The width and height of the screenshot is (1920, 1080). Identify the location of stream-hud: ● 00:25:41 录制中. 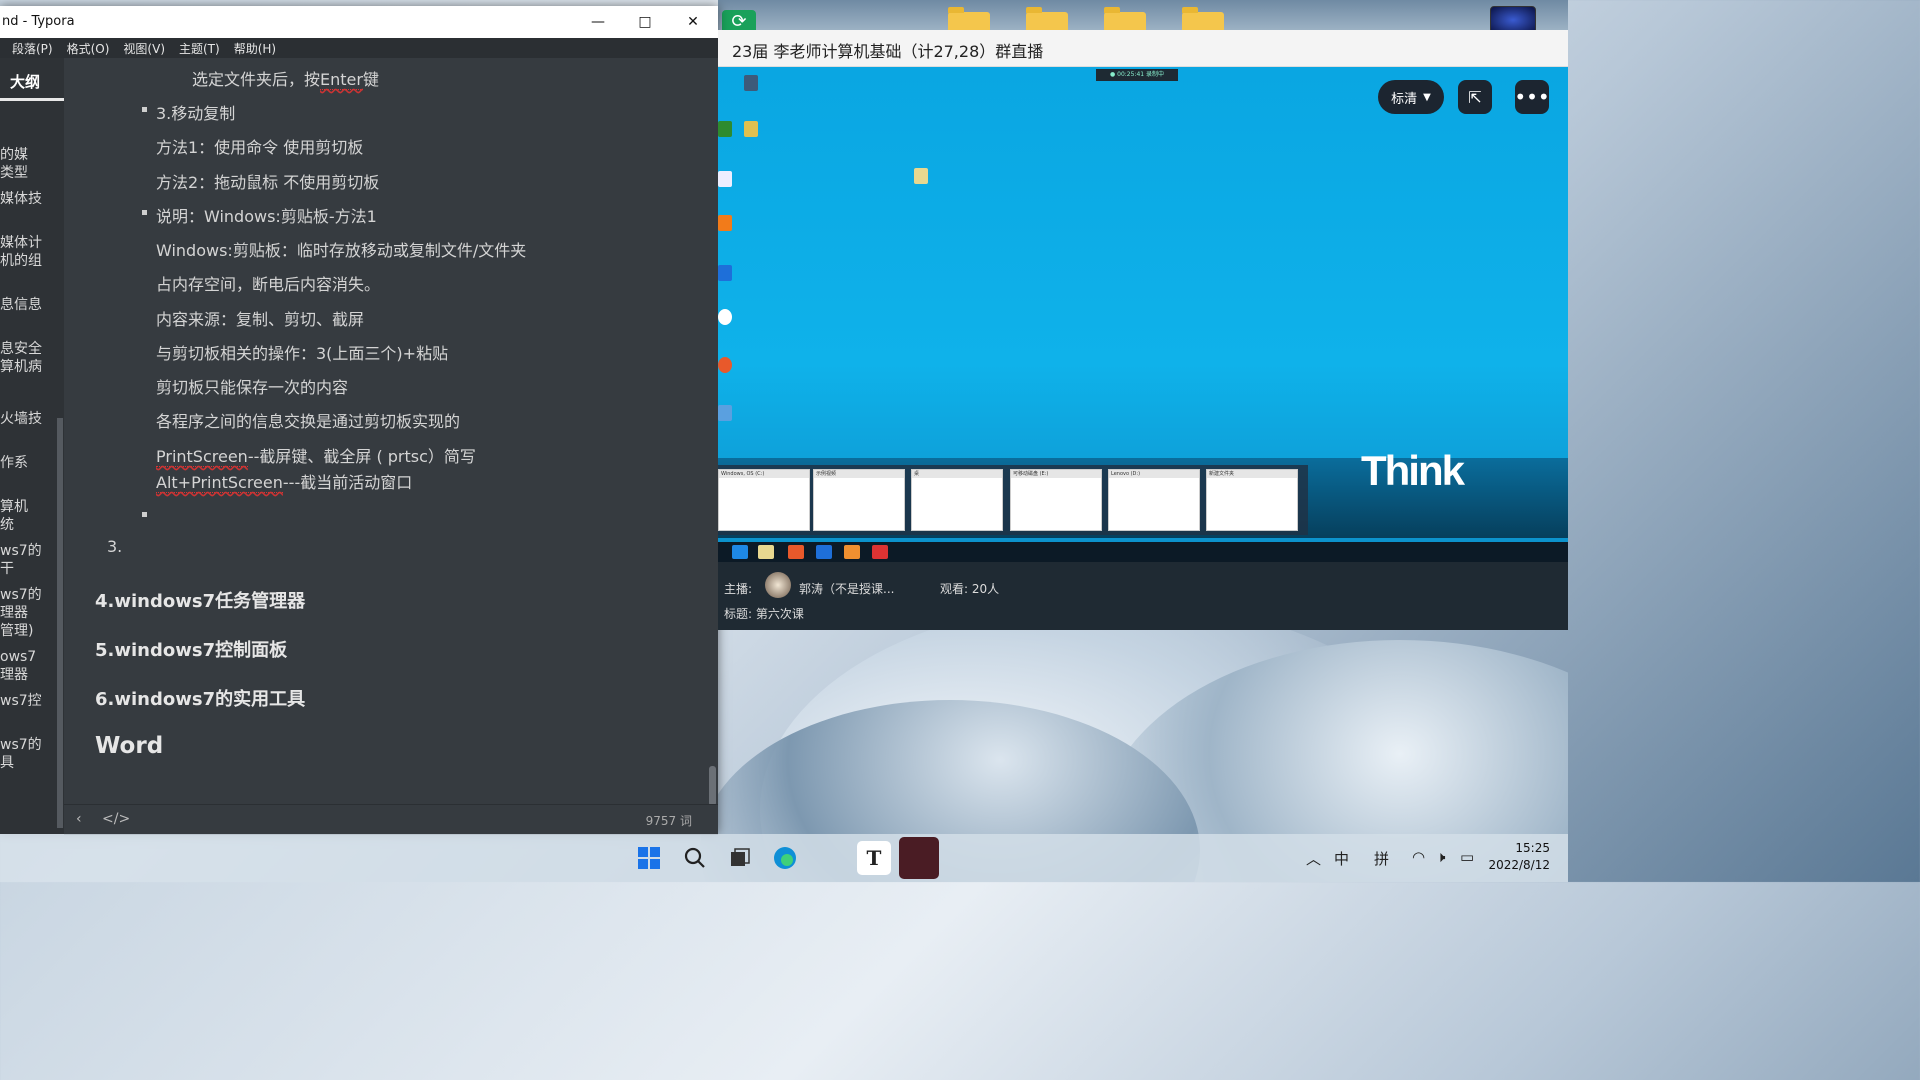
(1137, 75).